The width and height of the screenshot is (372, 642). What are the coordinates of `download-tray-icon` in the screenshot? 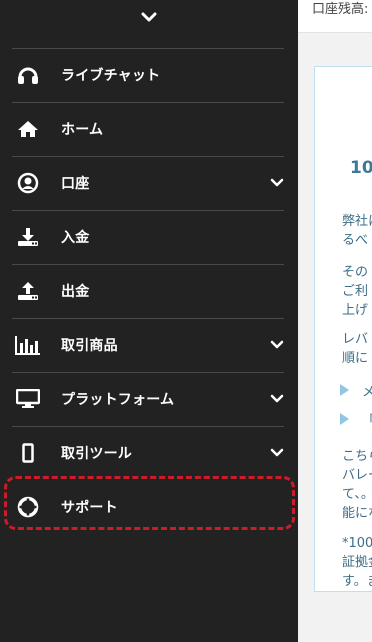 It's located at (28, 237).